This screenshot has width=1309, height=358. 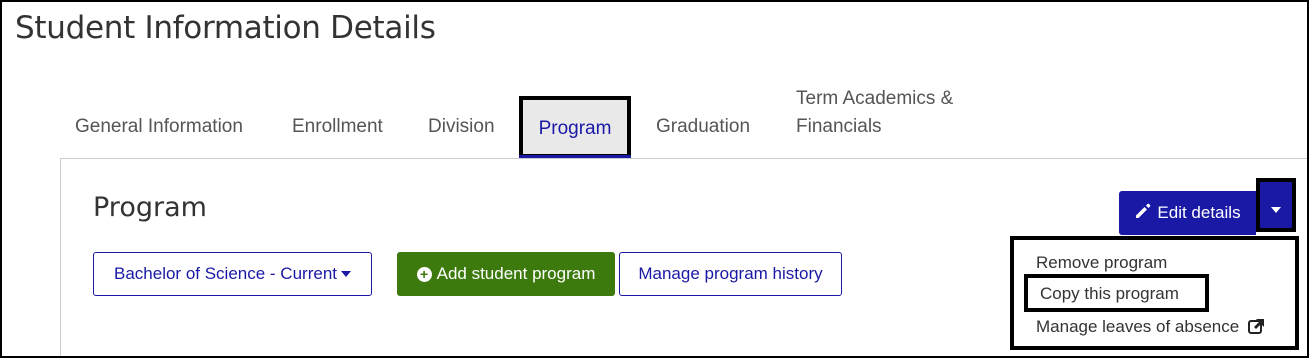 I want to click on menu-item-remove-program: Remove program, so click(x=1101, y=263).